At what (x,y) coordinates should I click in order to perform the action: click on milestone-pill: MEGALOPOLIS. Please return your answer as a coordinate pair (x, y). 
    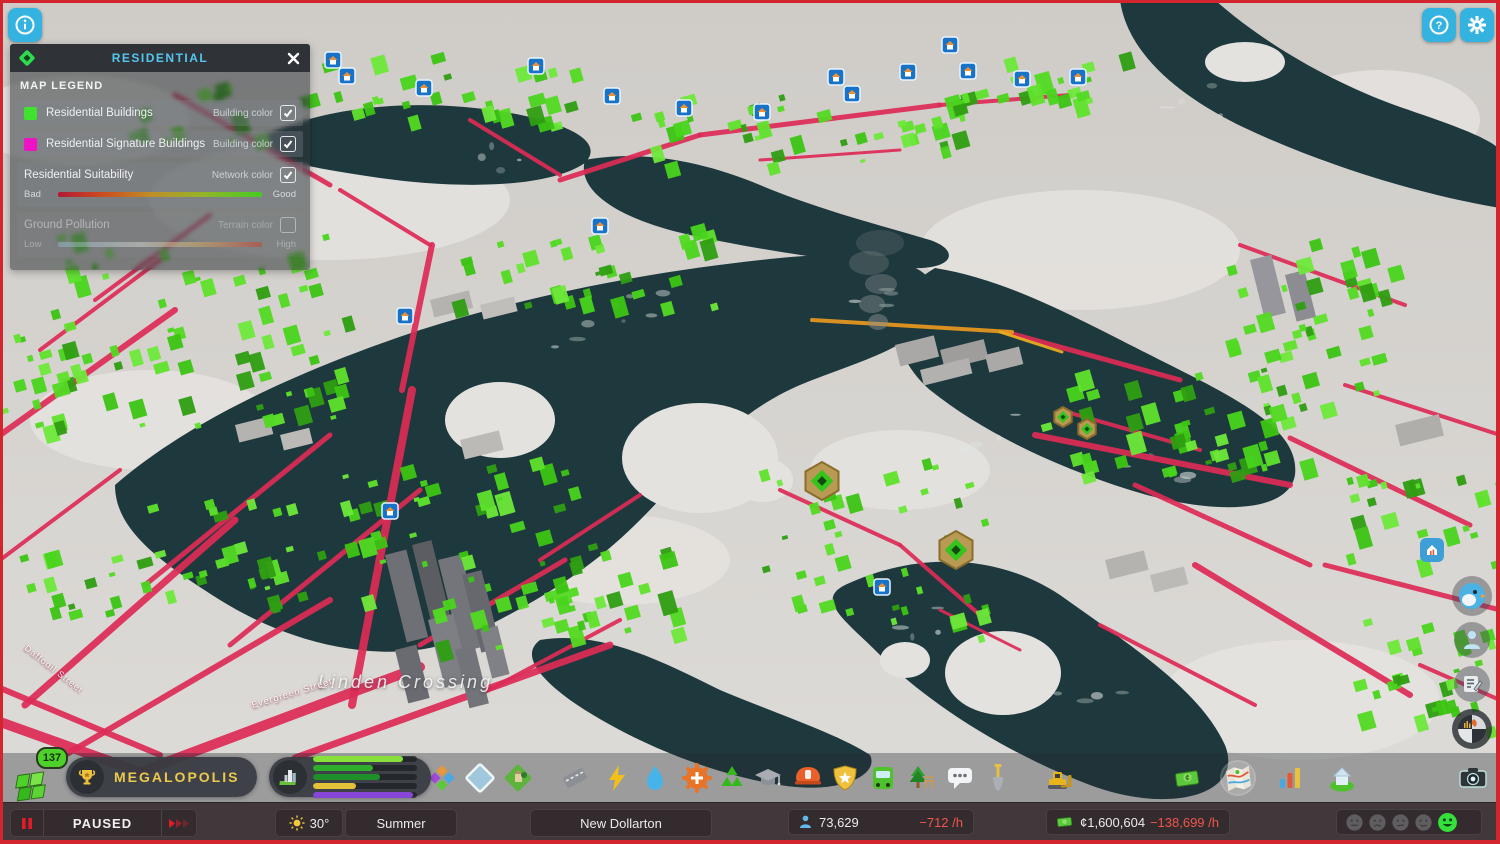
    Looking at the image, I should click on (162, 777).